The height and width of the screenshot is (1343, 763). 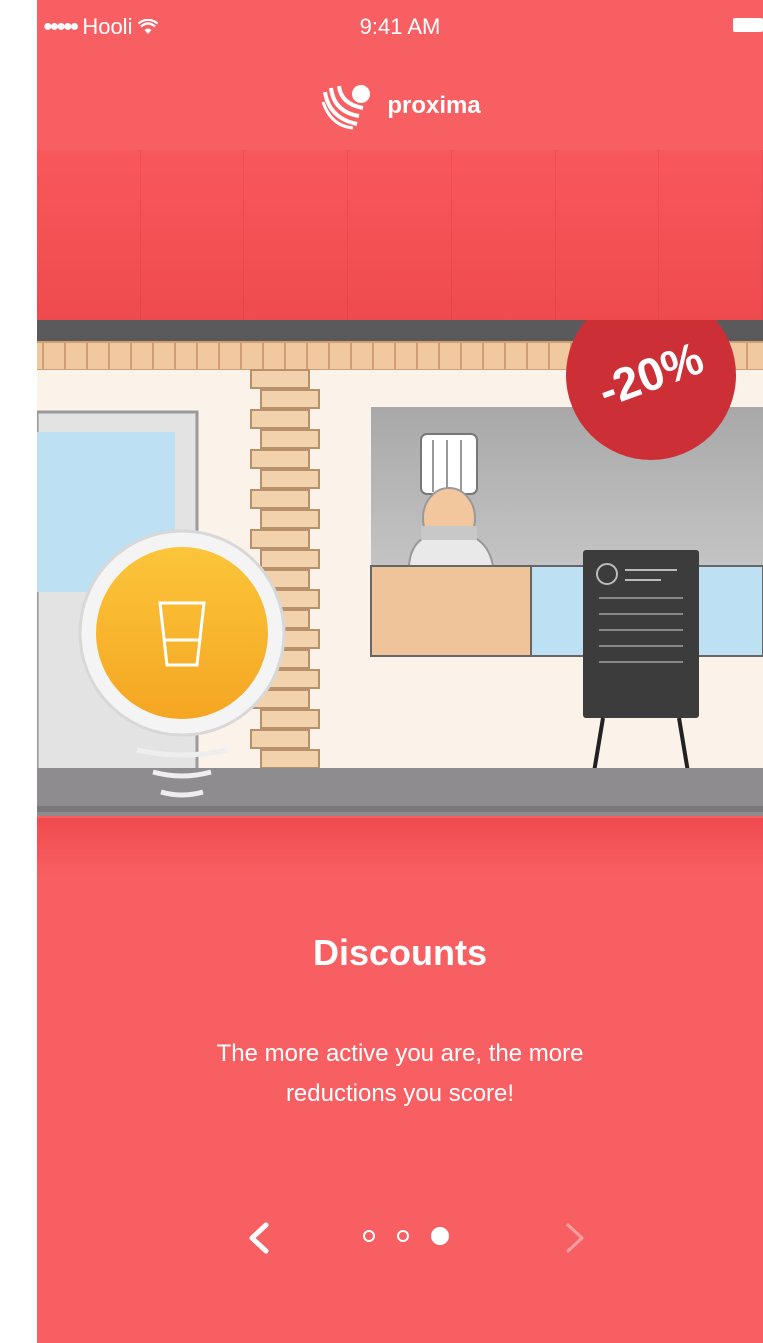 I want to click on previous-button, so click(x=258, y=1238).